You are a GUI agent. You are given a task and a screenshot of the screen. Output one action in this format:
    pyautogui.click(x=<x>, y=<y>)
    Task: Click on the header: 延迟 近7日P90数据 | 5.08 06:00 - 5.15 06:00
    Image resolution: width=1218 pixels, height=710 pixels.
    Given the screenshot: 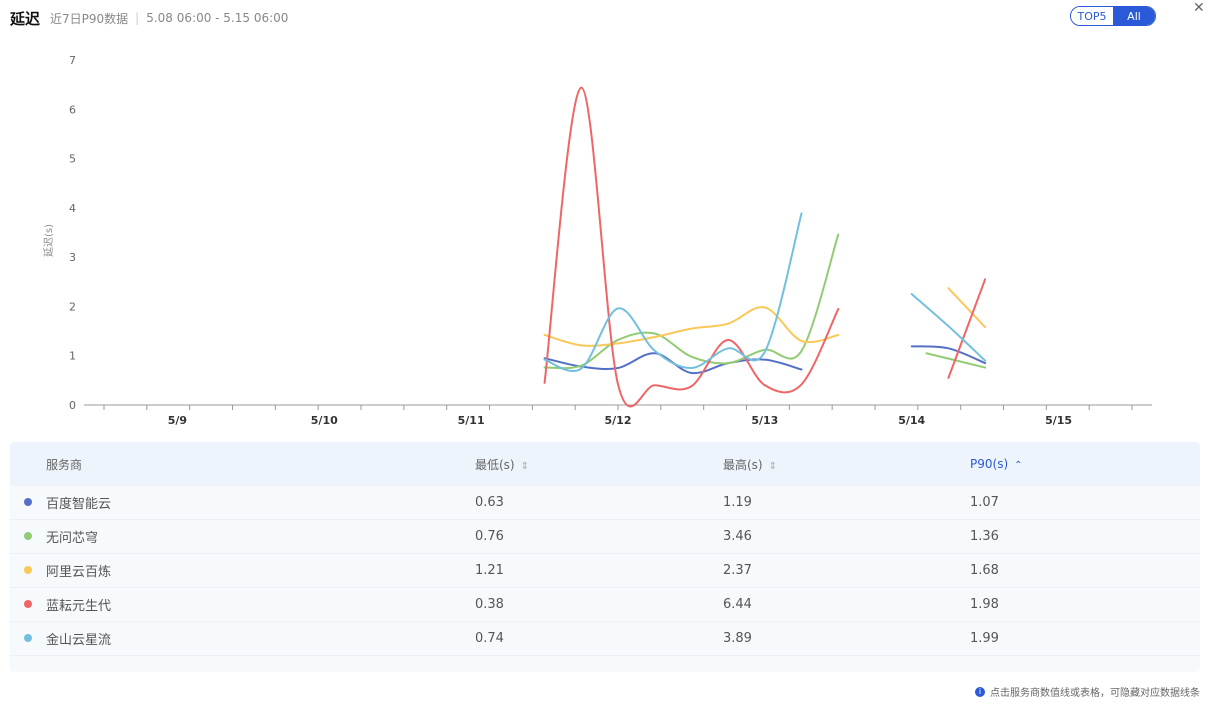 What is the action you would take?
    pyautogui.click(x=149, y=18)
    